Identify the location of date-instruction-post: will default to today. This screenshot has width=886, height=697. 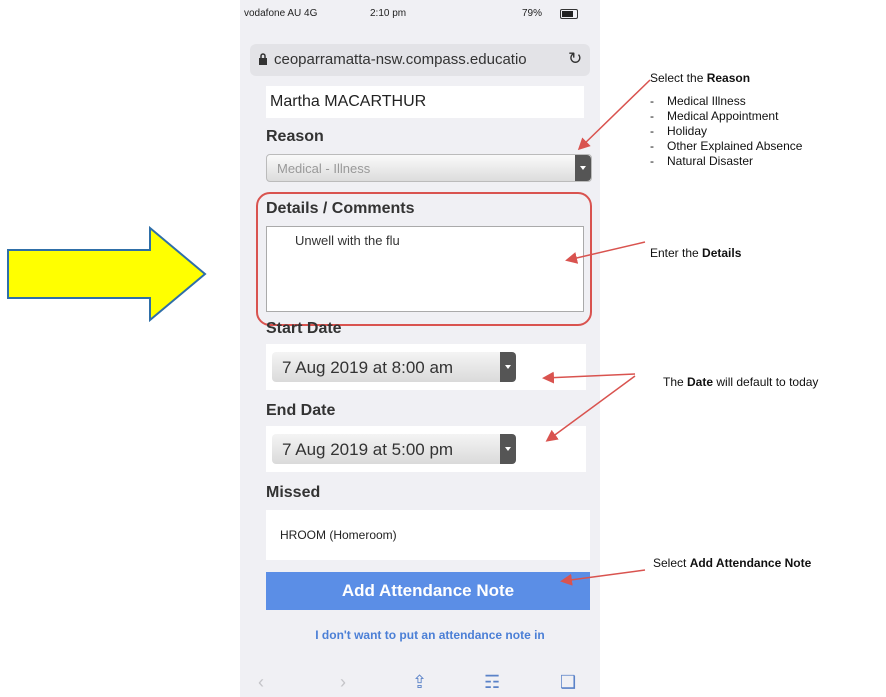
(766, 382).